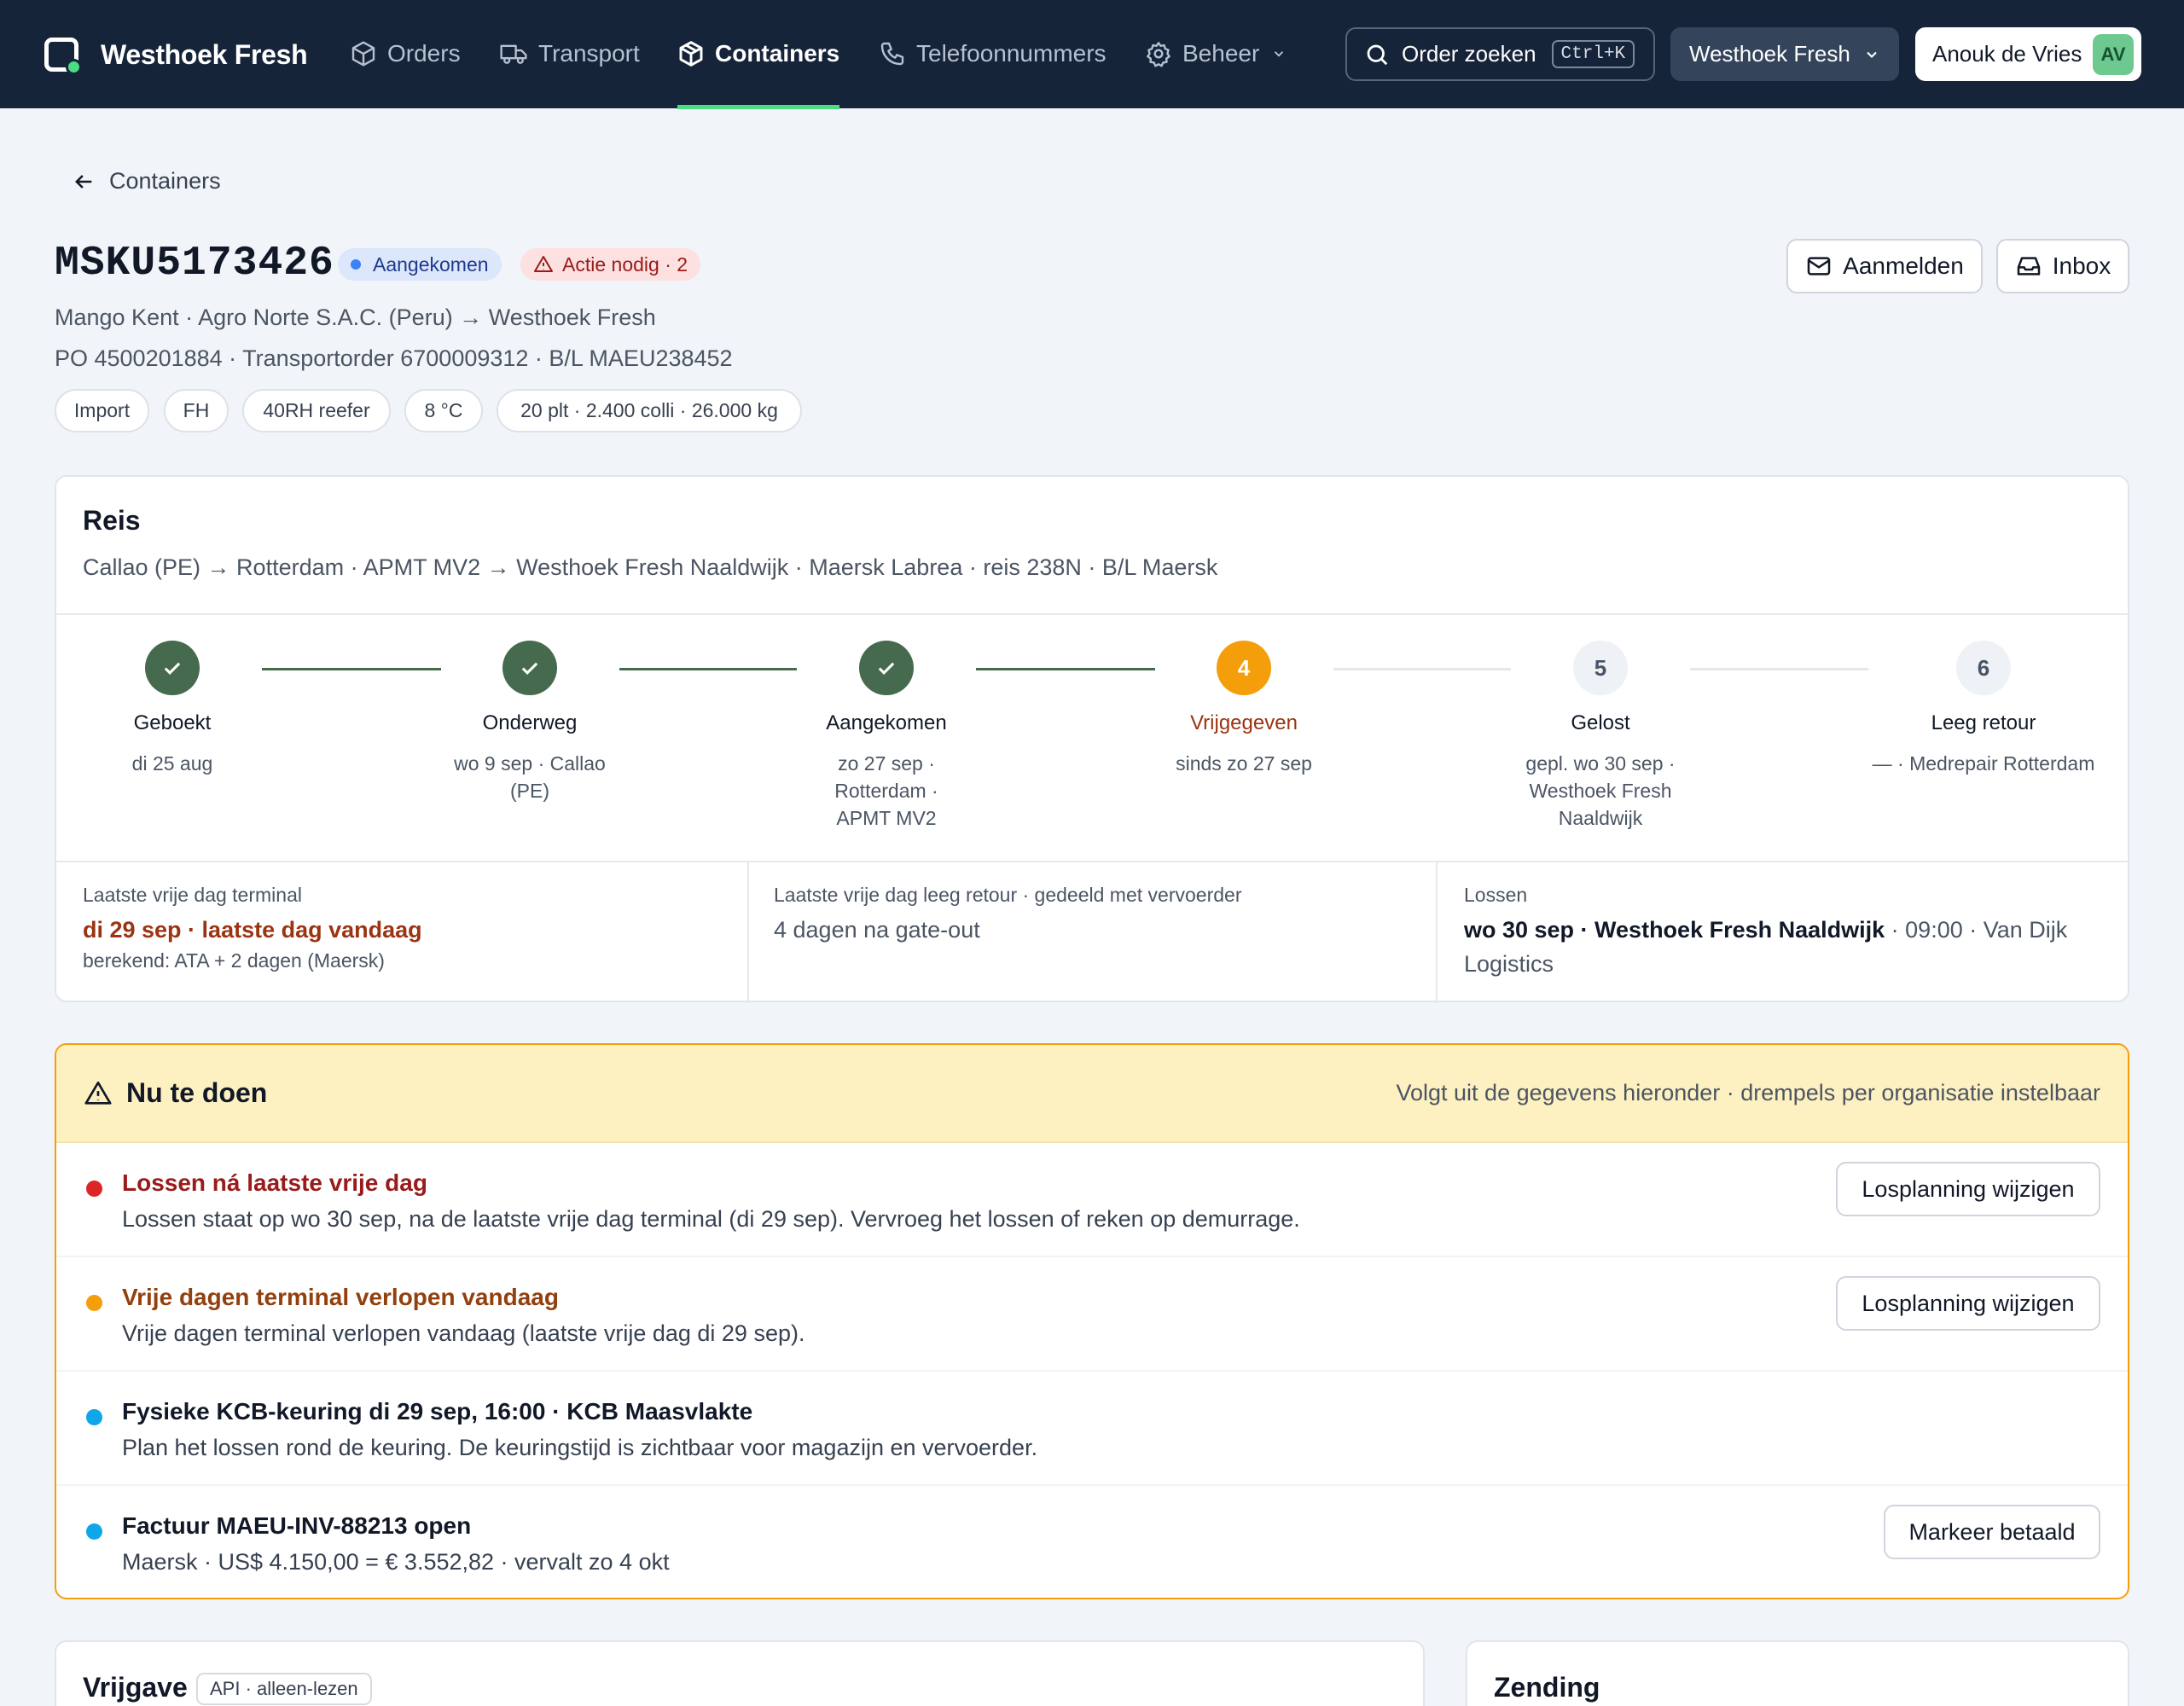 The height and width of the screenshot is (1706, 2184). I want to click on back-link: Containers, so click(147, 181).